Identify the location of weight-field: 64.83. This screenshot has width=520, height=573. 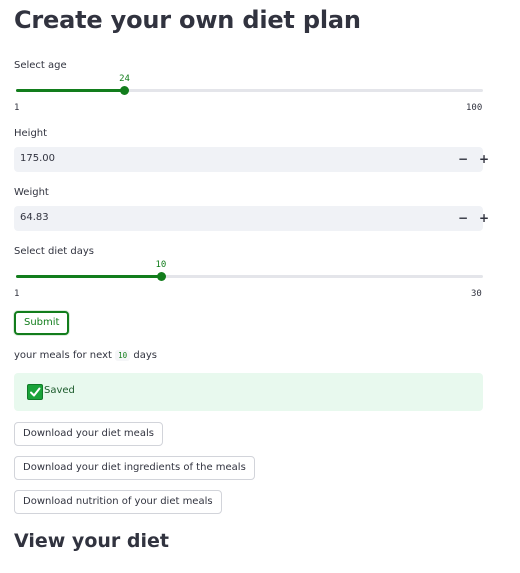
(34, 217).